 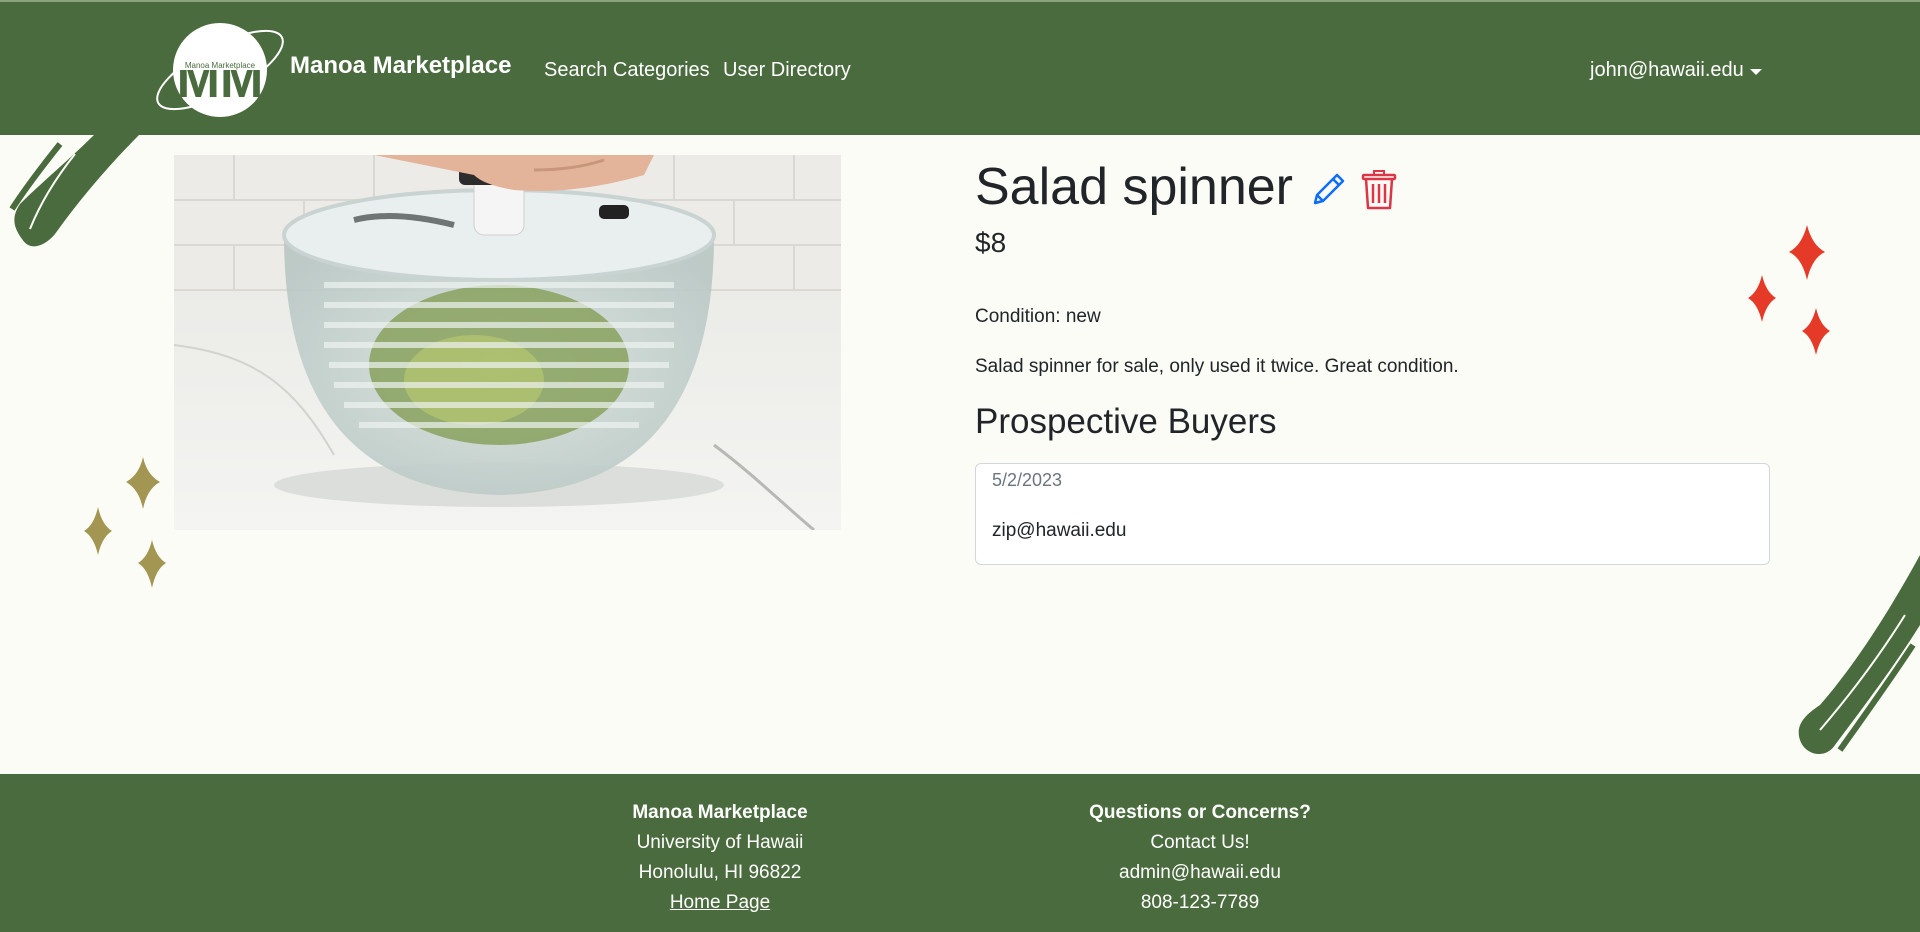 I want to click on item-title-row: Salad spinner, so click(x=1186, y=187).